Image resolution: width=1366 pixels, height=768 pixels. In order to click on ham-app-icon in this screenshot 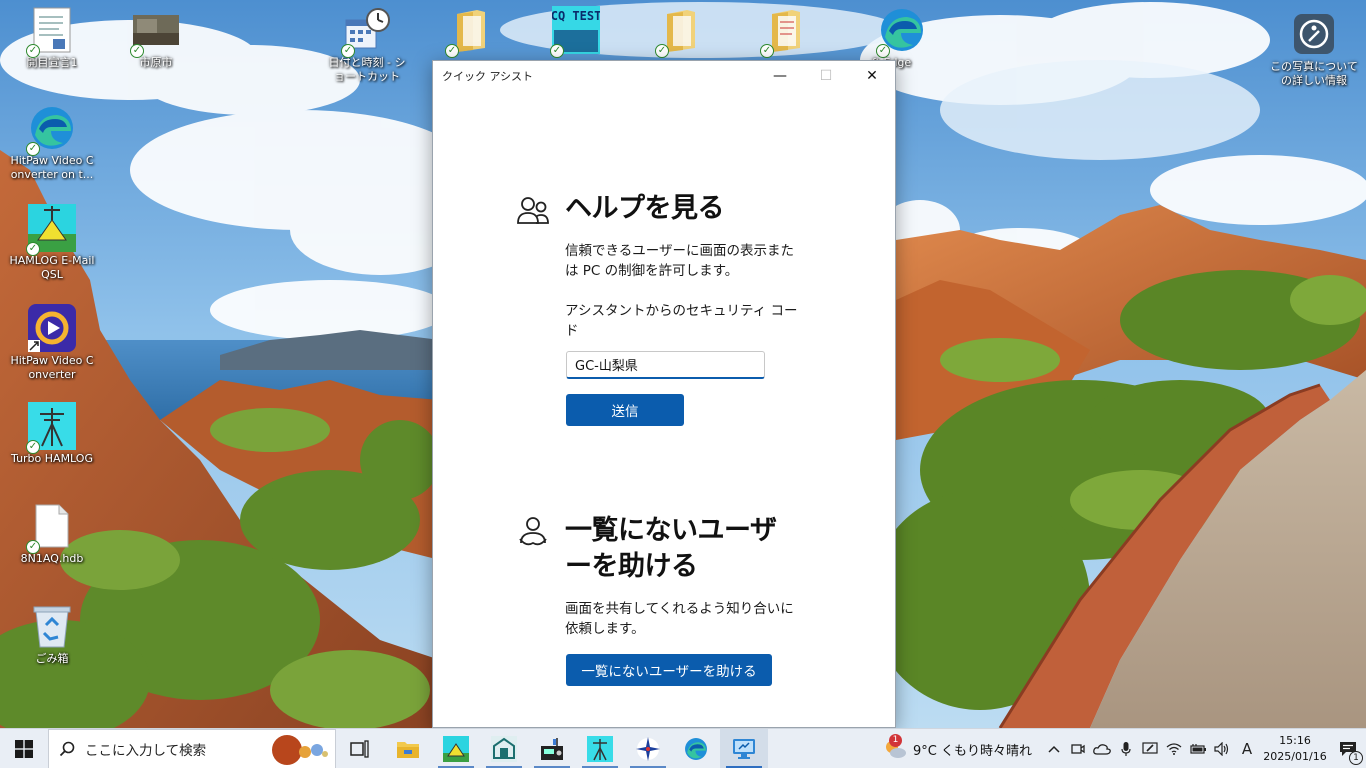, I will do `click(504, 748)`.